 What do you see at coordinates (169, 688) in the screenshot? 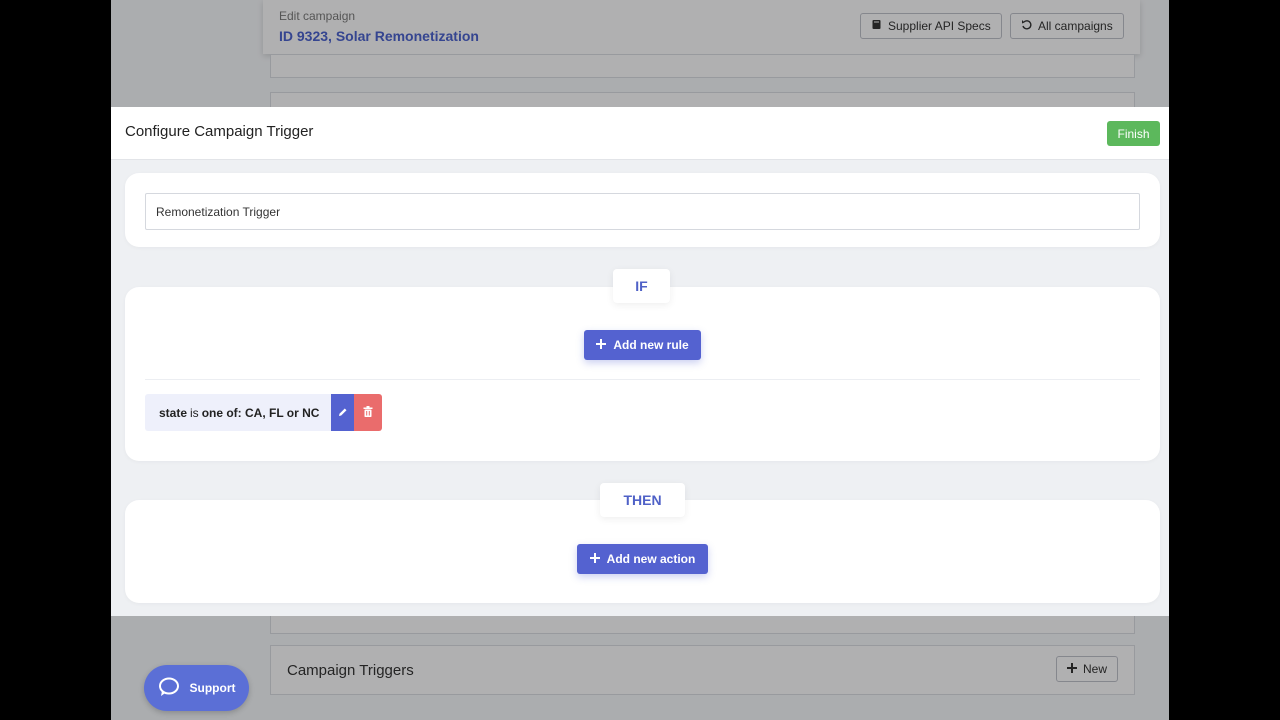
I see `chat-bubble-icon` at bounding box center [169, 688].